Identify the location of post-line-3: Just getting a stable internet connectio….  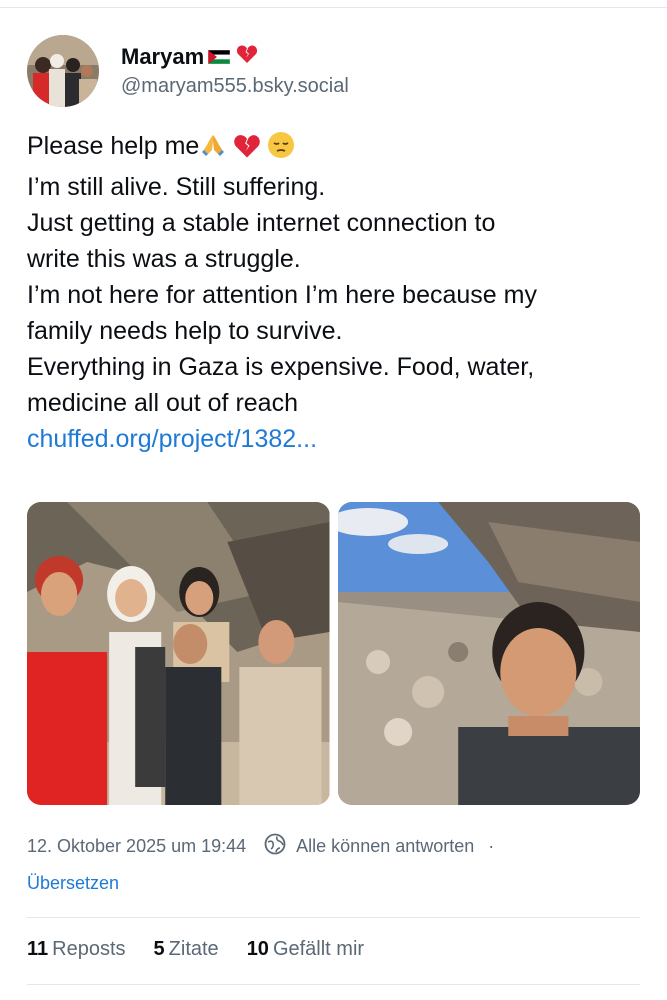
(261, 223).